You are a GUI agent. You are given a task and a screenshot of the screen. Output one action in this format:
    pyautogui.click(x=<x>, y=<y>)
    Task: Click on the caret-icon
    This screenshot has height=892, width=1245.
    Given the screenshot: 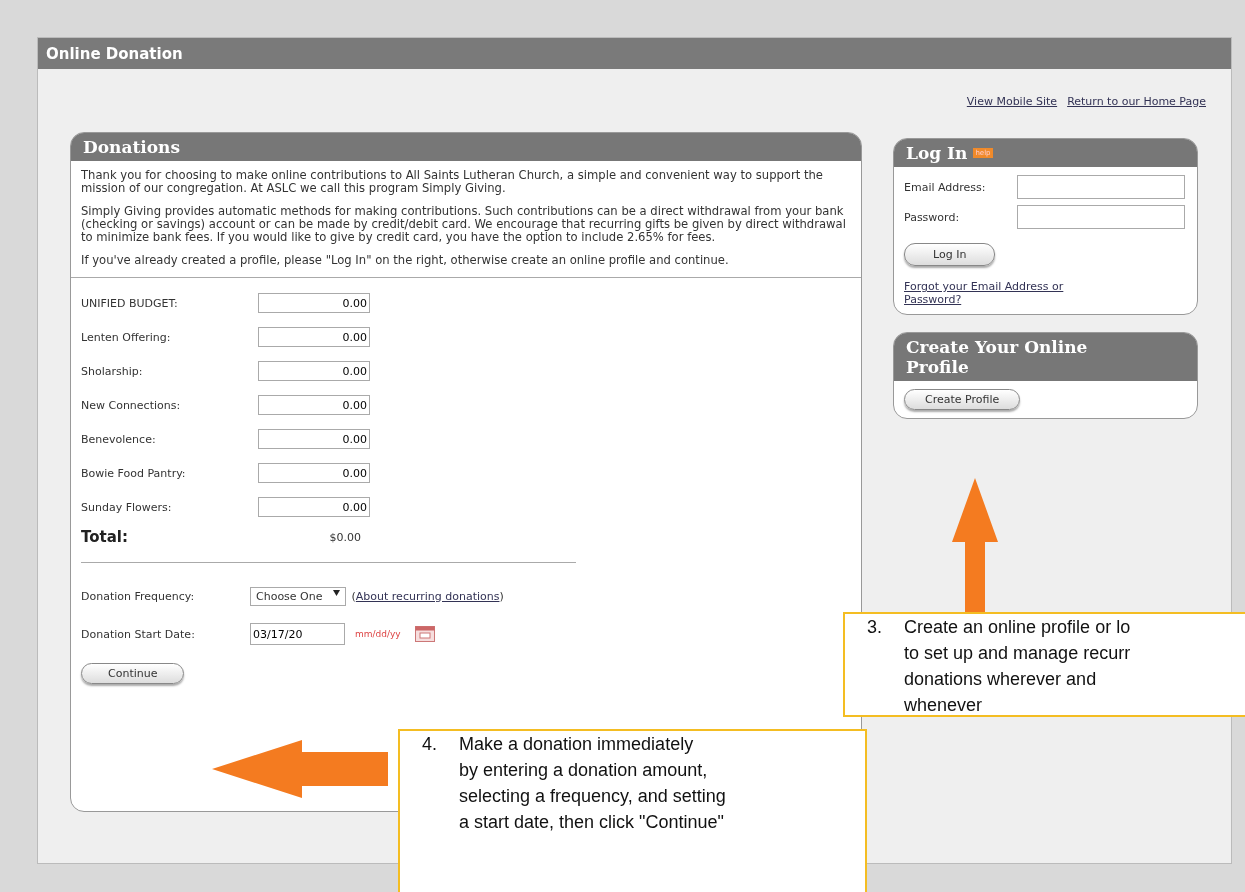 What is the action you would take?
    pyautogui.click(x=336, y=592)
    